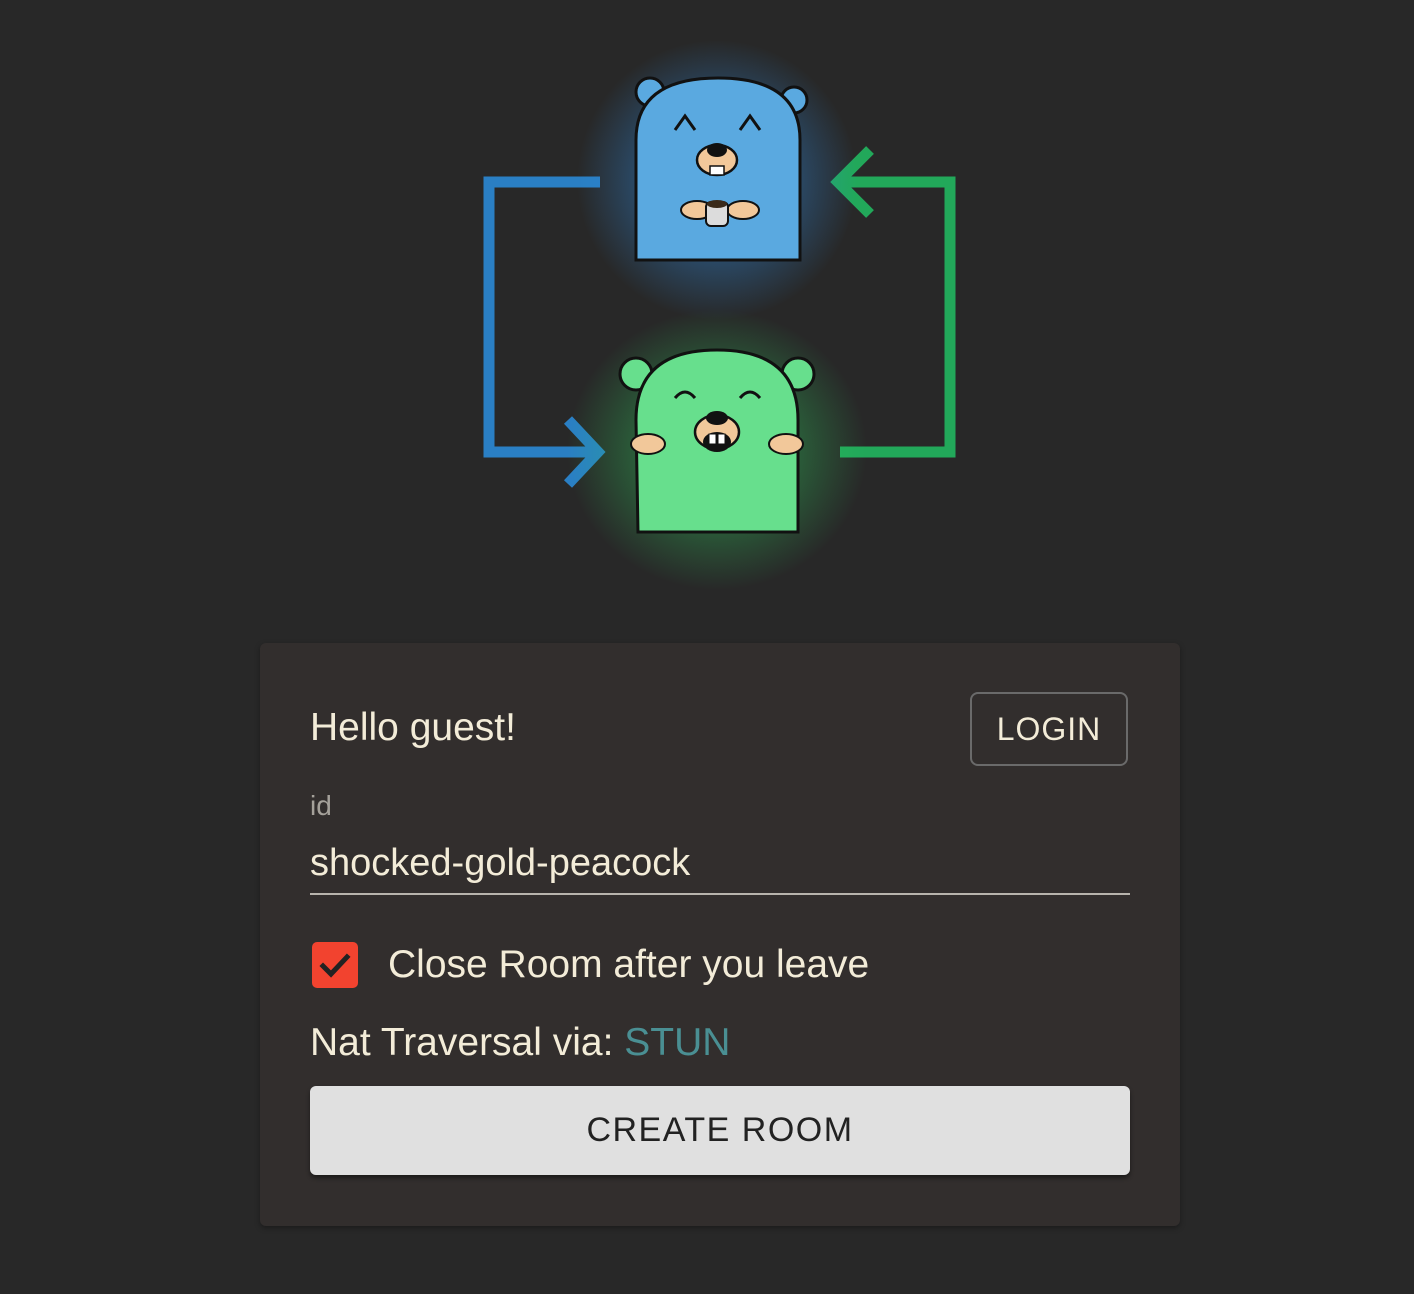 The image size is (1414, 1294). Describe the element at coordinates (462, 1042) in the screenshot. I see `nat-traversal-label: Nat Traversal via:` at that location.